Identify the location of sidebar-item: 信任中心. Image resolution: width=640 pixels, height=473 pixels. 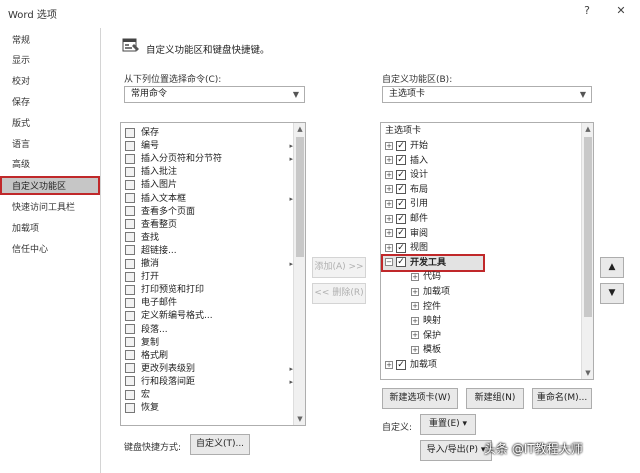
(50, 250).